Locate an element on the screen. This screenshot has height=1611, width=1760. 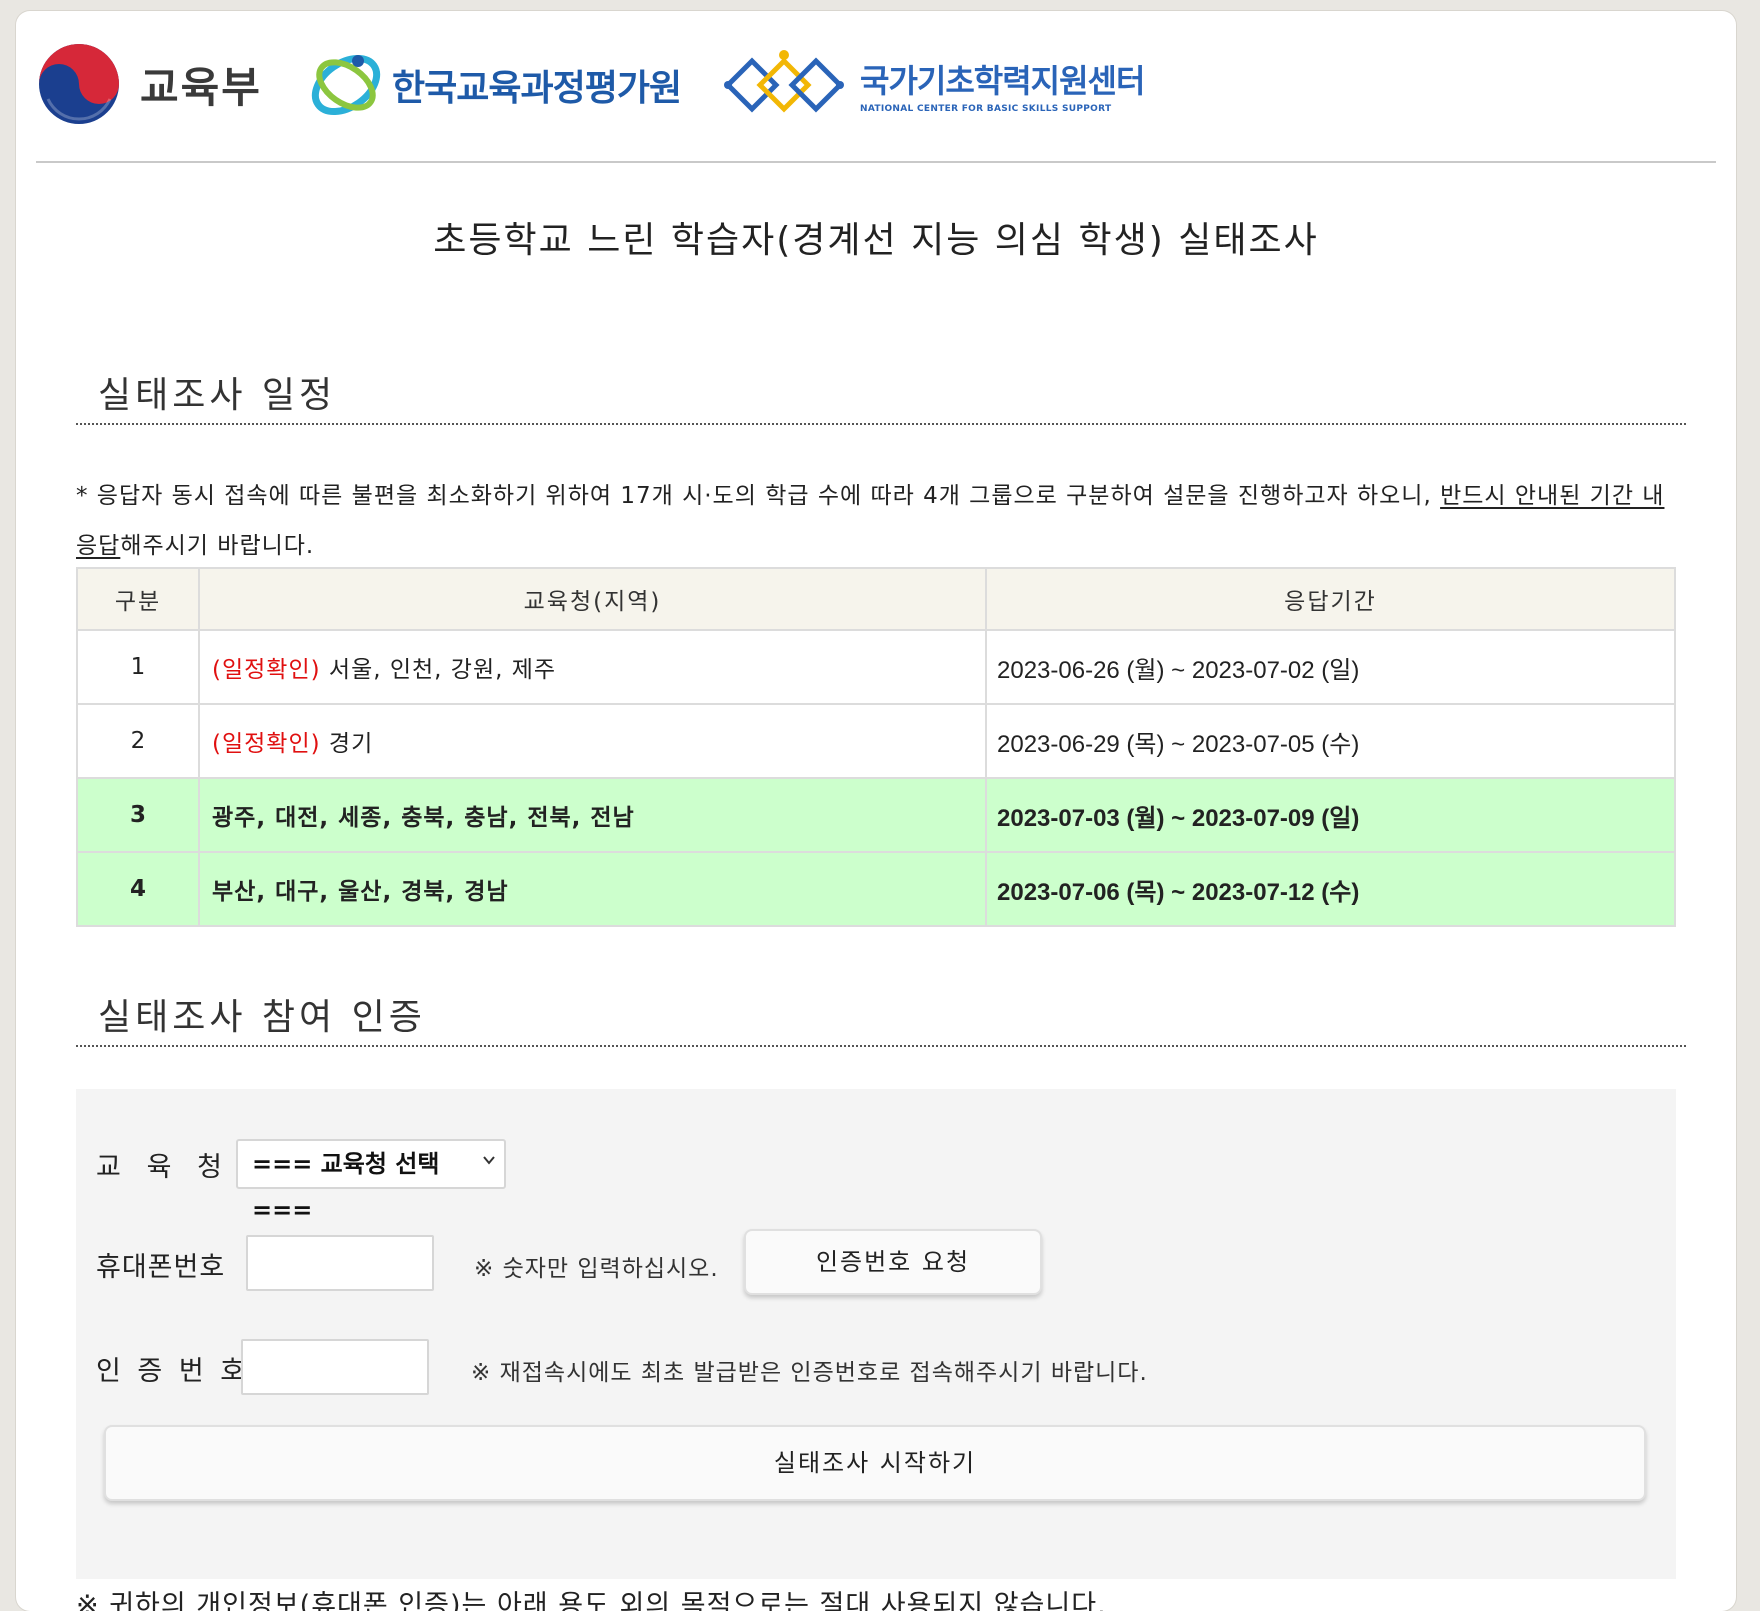
auth-divider is located at coordinates (881, 1046).